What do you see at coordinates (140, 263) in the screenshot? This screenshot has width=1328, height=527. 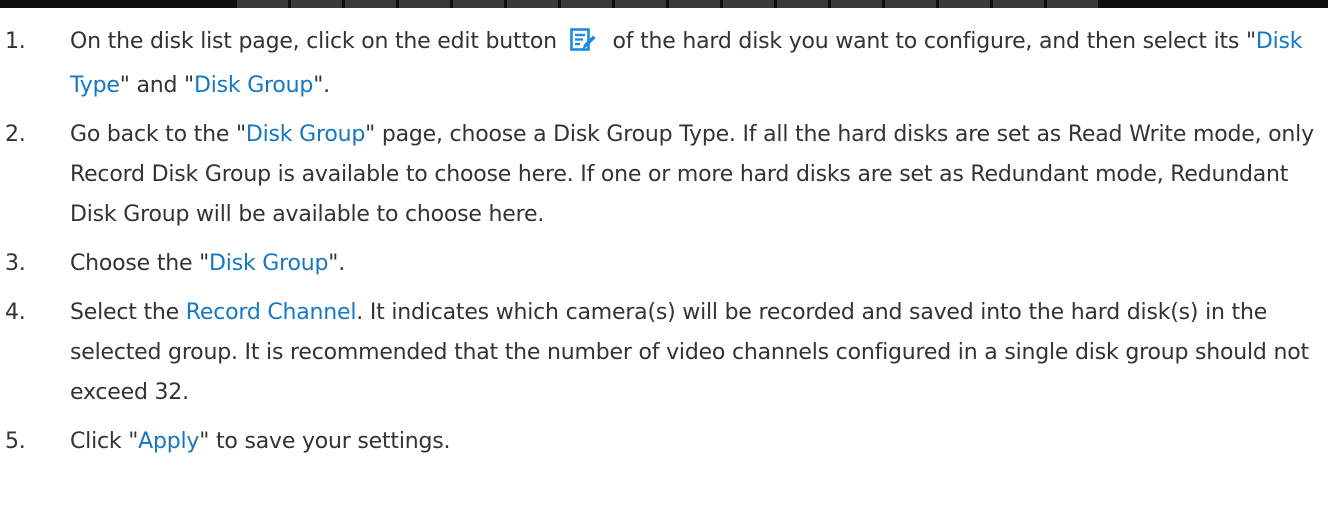 I see `step-text: Choose the "` at bounding box center [140, 263].